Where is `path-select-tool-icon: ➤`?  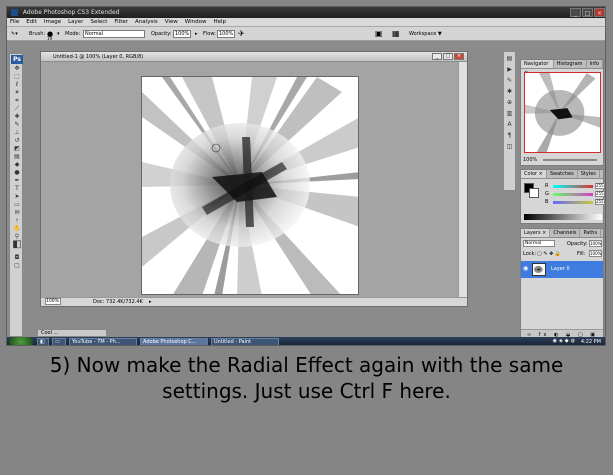 path-select-tool-icon: ➤ is located at coordinates (17, 196).